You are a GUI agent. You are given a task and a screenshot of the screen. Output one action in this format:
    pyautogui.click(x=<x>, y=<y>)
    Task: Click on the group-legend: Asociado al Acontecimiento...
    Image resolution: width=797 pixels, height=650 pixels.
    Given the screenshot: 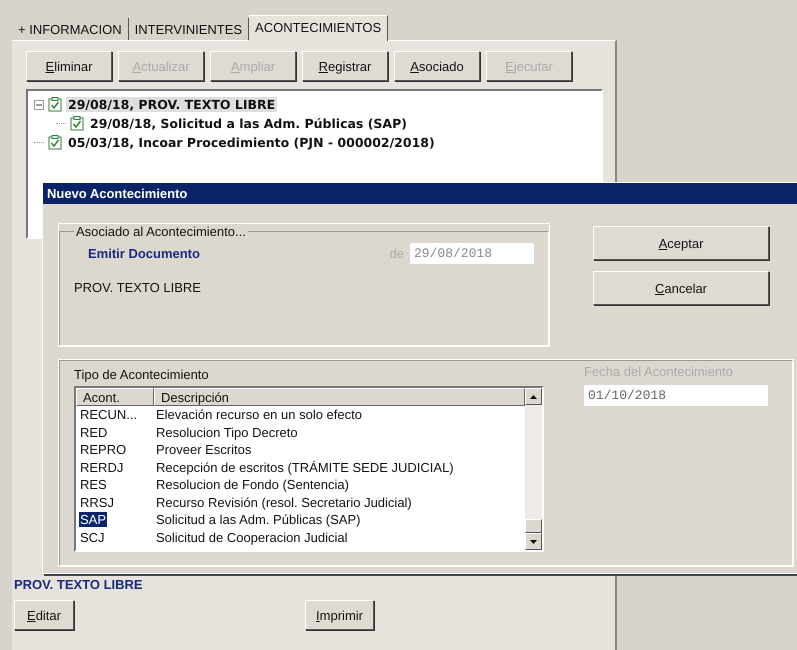 What is the action you would take?
    pyautogui.click(x=161, y=231)
    